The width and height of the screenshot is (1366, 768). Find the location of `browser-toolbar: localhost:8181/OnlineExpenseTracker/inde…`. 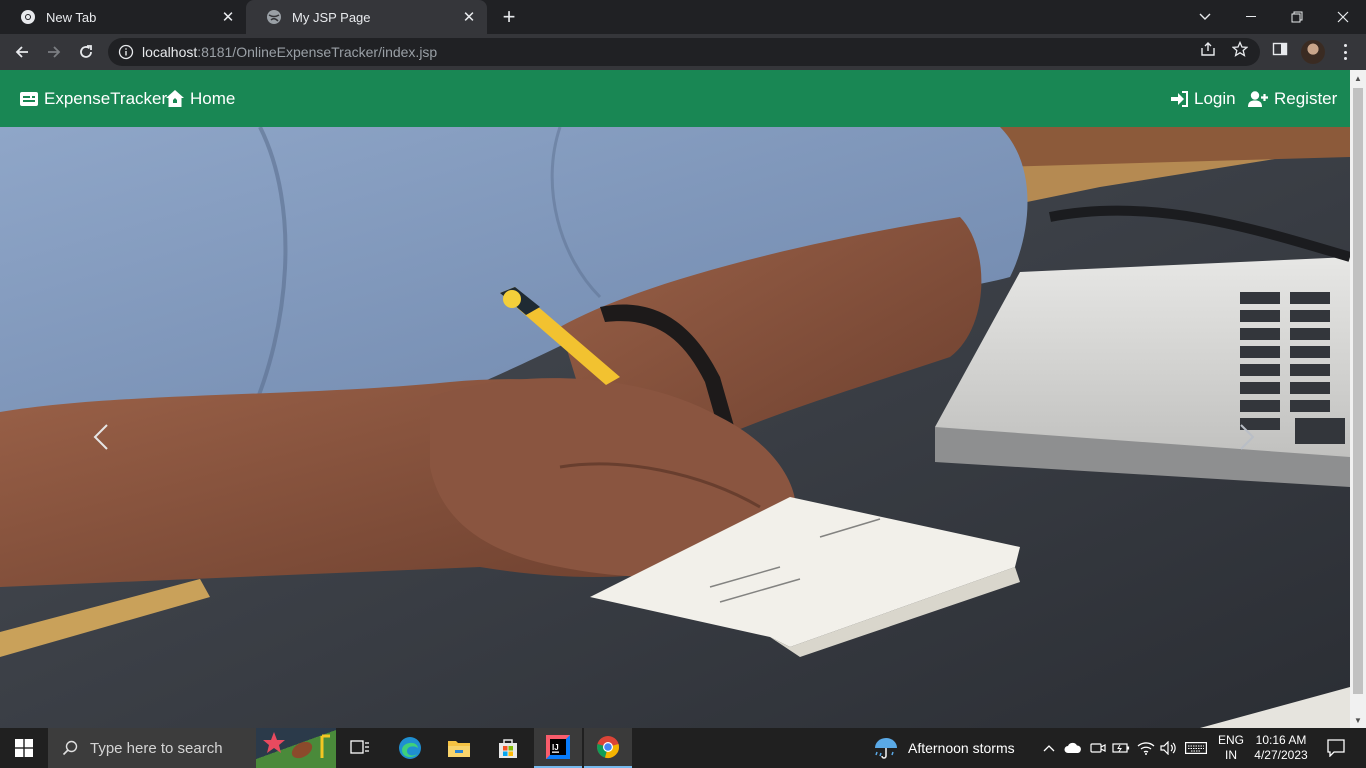

browser-toolbar: localhost:8181/OnlineExpenseTracker/inde… is located at coordinates (683, 52).